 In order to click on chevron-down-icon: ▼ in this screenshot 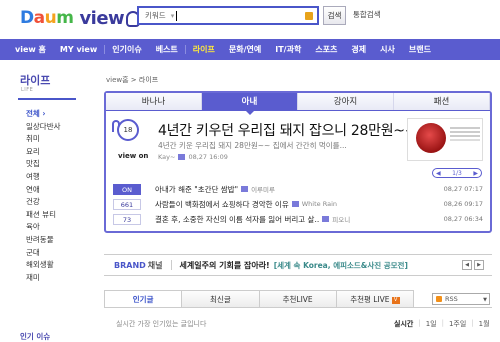, I will do `click(485, 300)`.